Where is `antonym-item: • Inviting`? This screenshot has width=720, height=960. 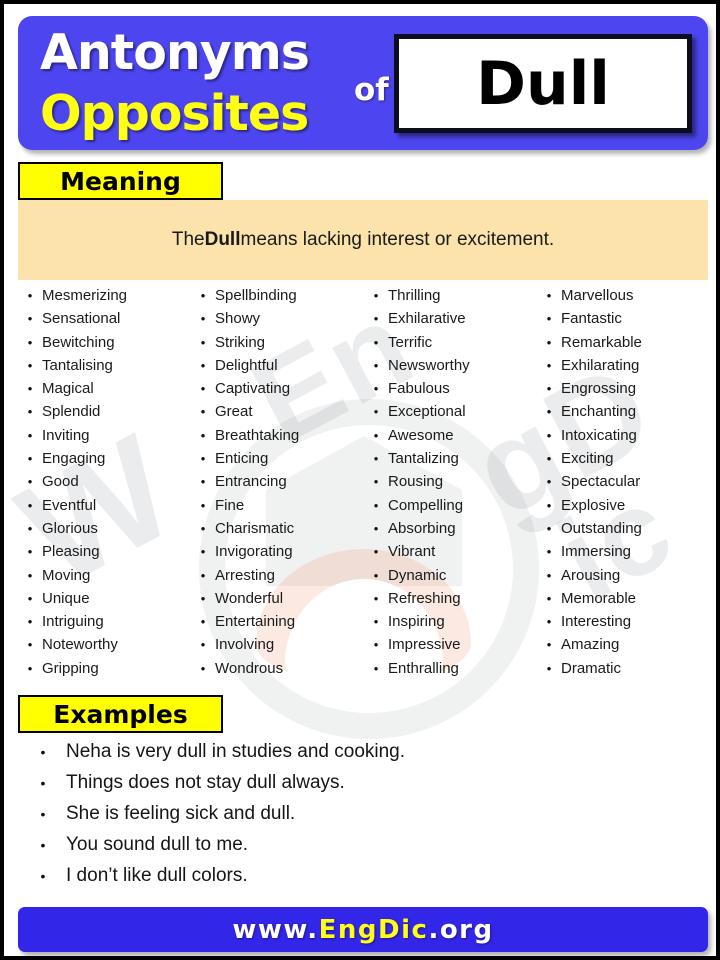
antonym-item: • Inviting is located at coordinates (104, 438).